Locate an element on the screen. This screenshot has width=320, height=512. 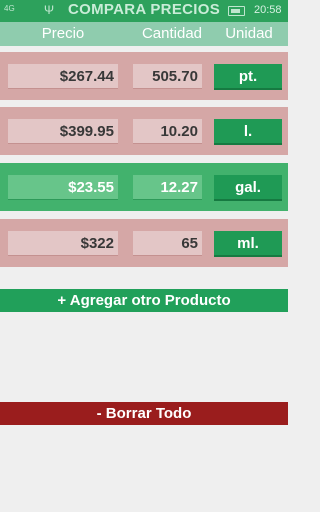
quantity-input: 10.20 is located at coordinates (167, 131).